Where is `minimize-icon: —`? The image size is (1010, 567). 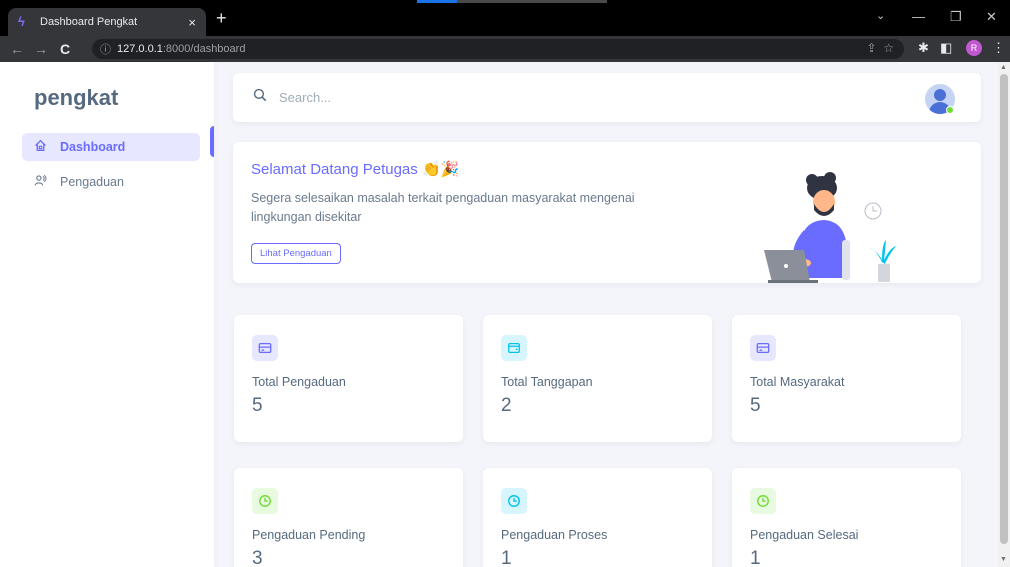 minimize-icon: — is located at coordinates (918, 16).